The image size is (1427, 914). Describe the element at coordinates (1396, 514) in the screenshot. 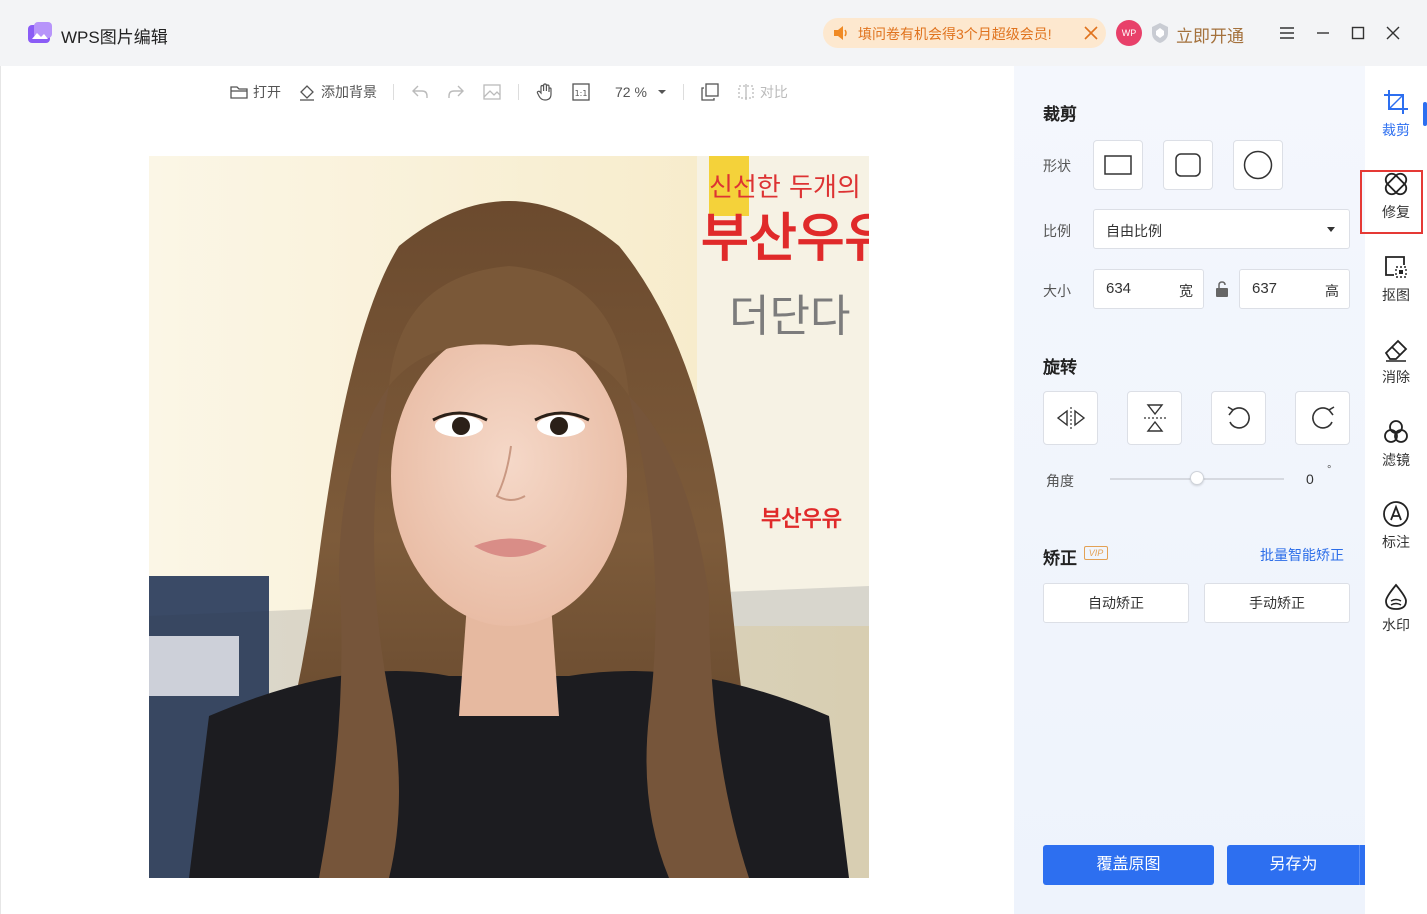

I see `annotate-icon` at that location.